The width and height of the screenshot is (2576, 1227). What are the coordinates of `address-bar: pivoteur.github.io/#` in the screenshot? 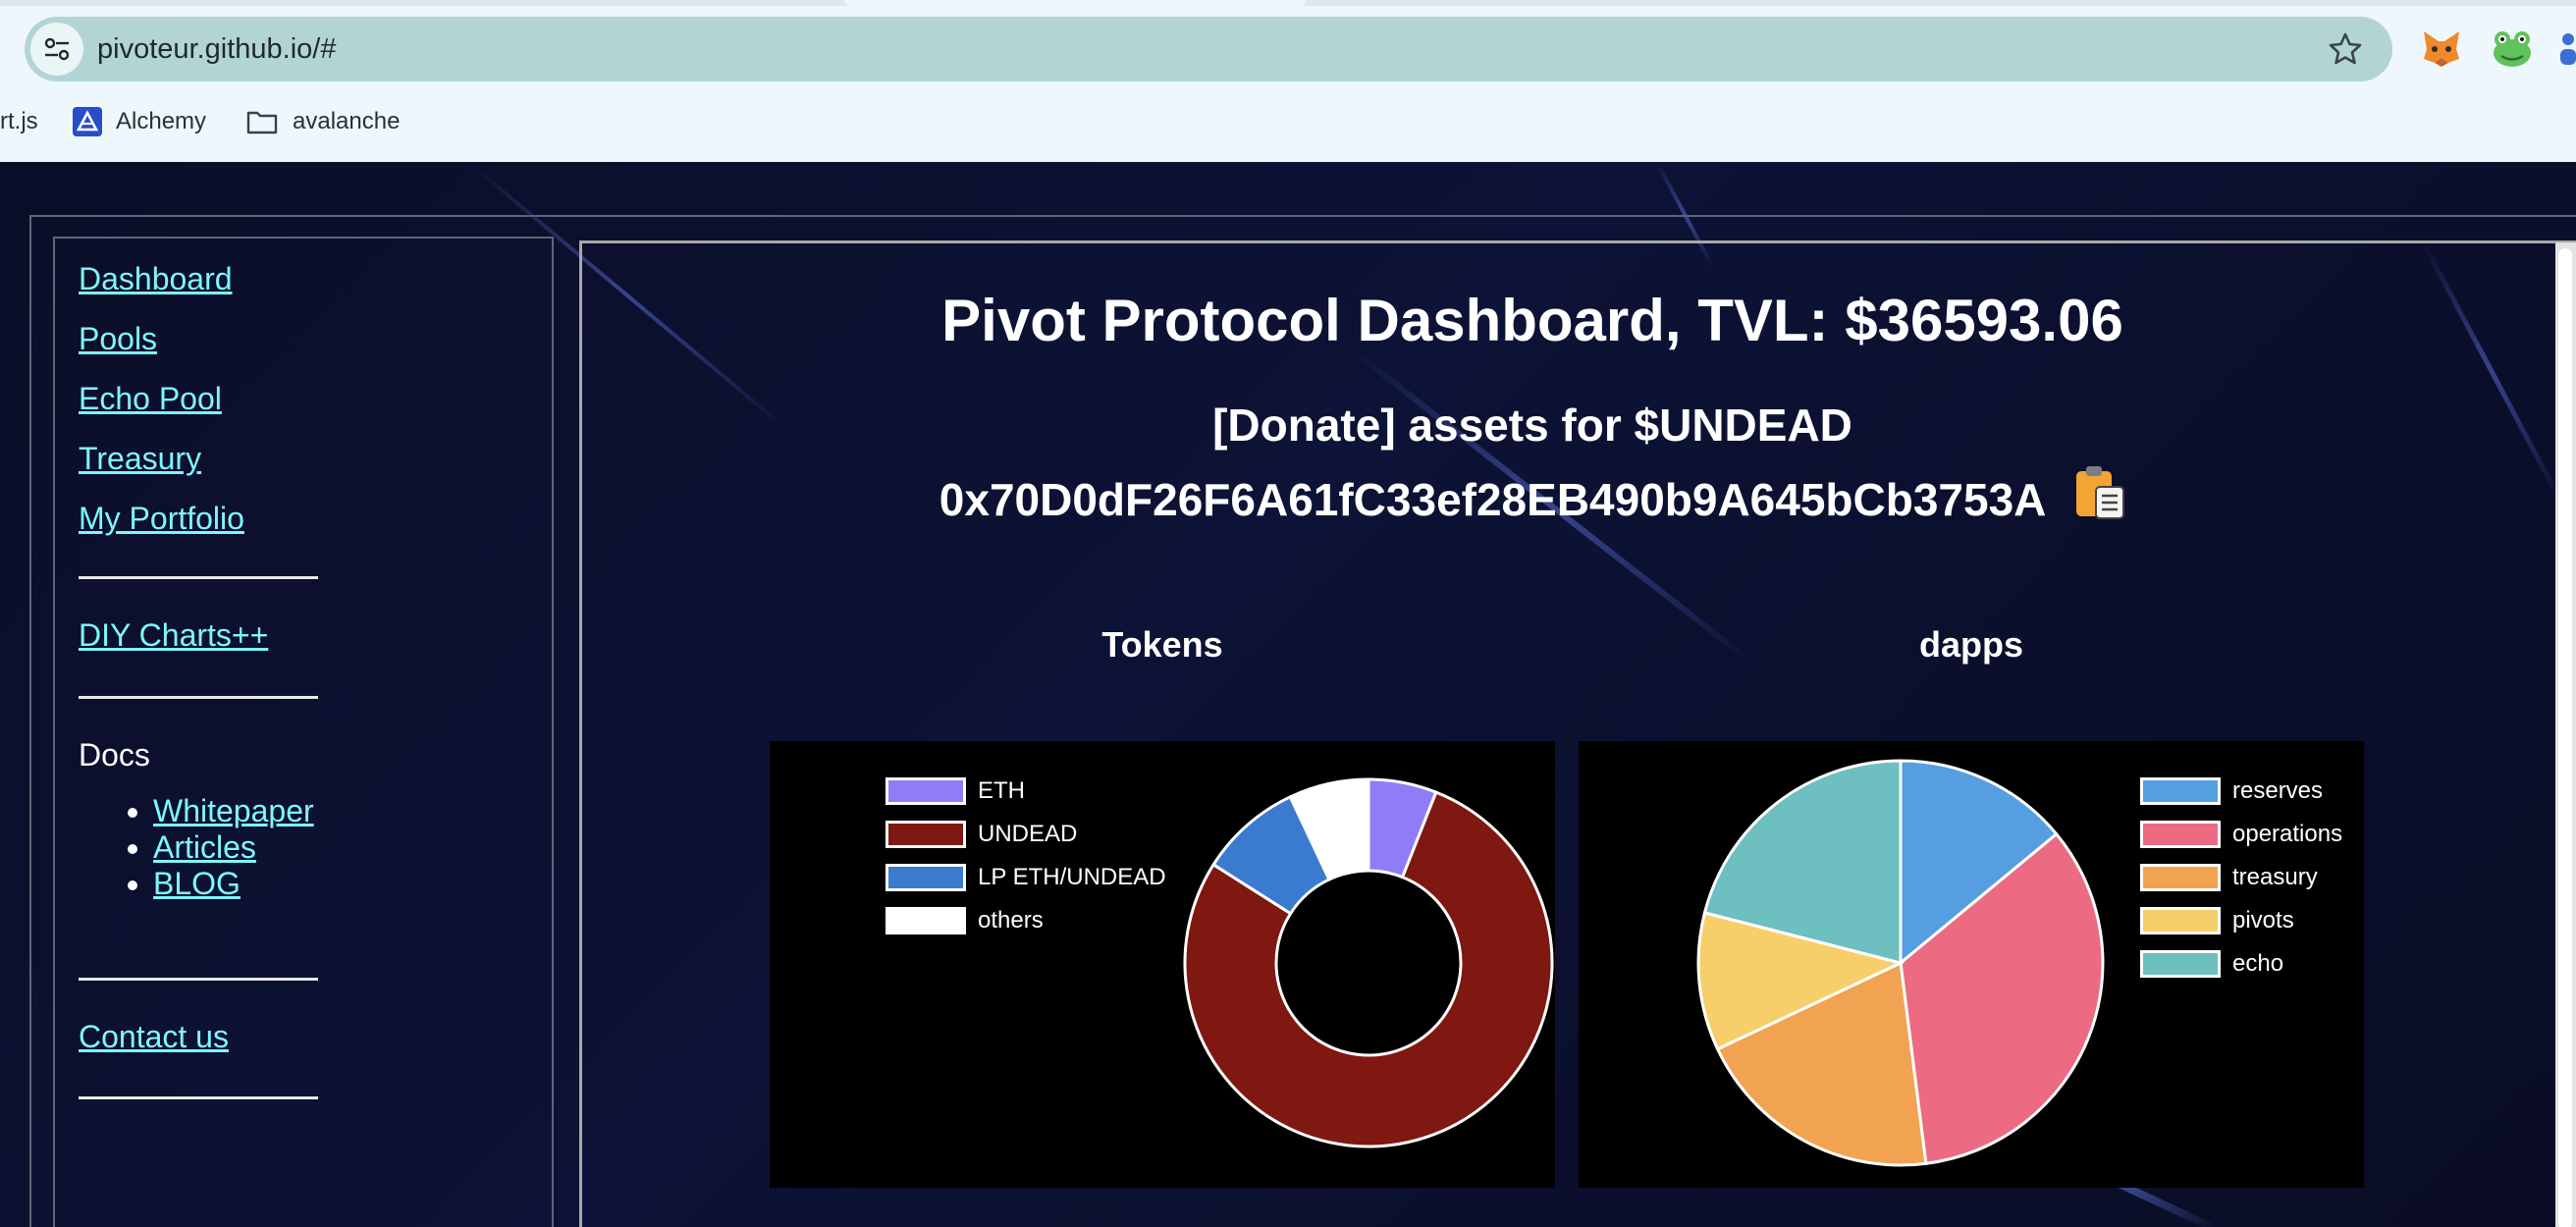 It's located at (1208, 49).